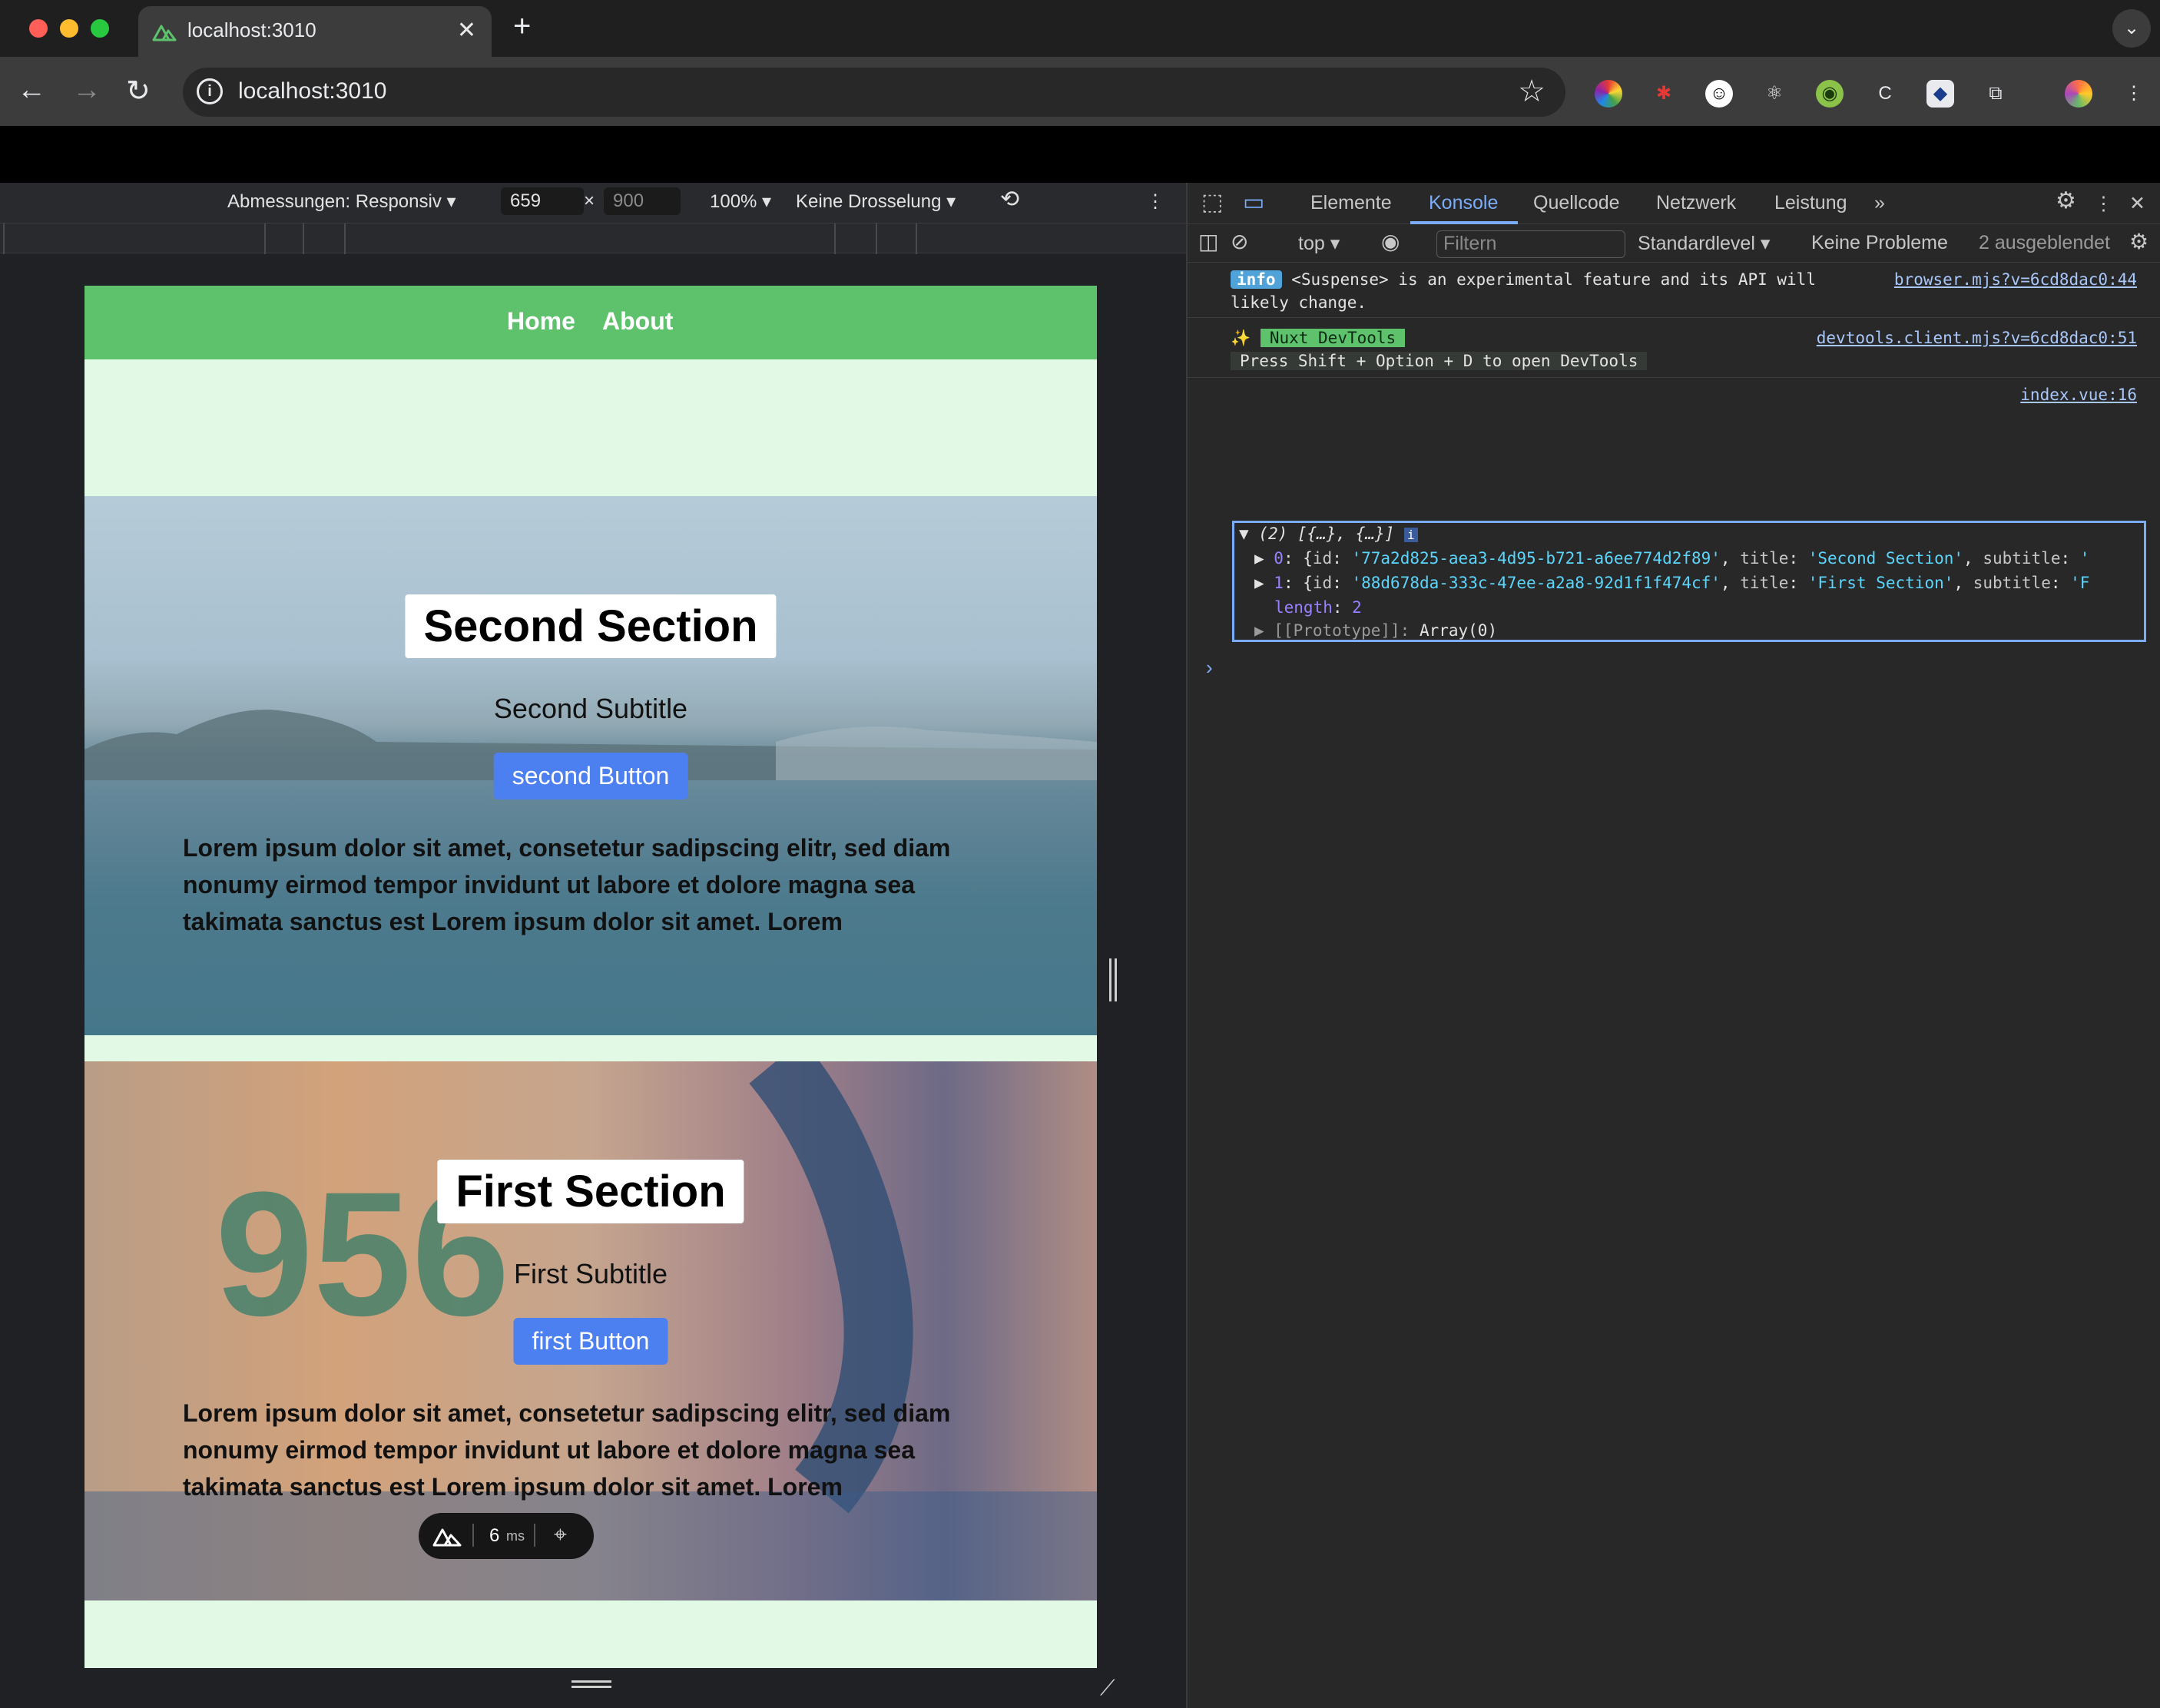  Describe the element at coordinates (591, 1684) in the screenshot. I see `resize-handle-bottom` at that location.